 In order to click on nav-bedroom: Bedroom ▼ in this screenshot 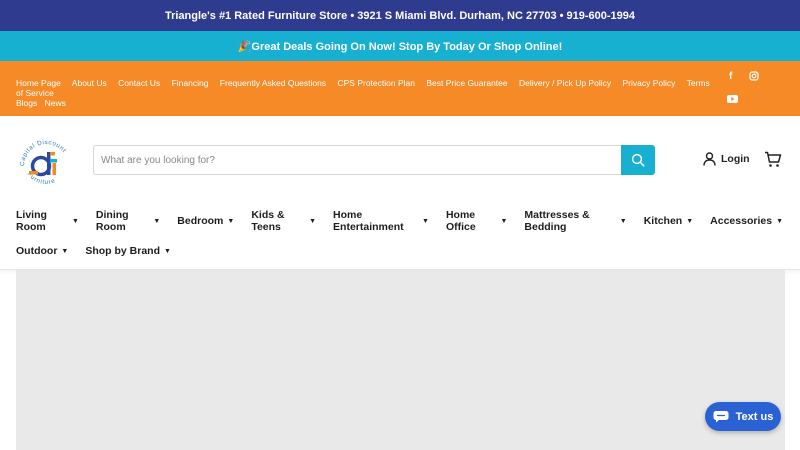, I will do `click(205, 221)`.